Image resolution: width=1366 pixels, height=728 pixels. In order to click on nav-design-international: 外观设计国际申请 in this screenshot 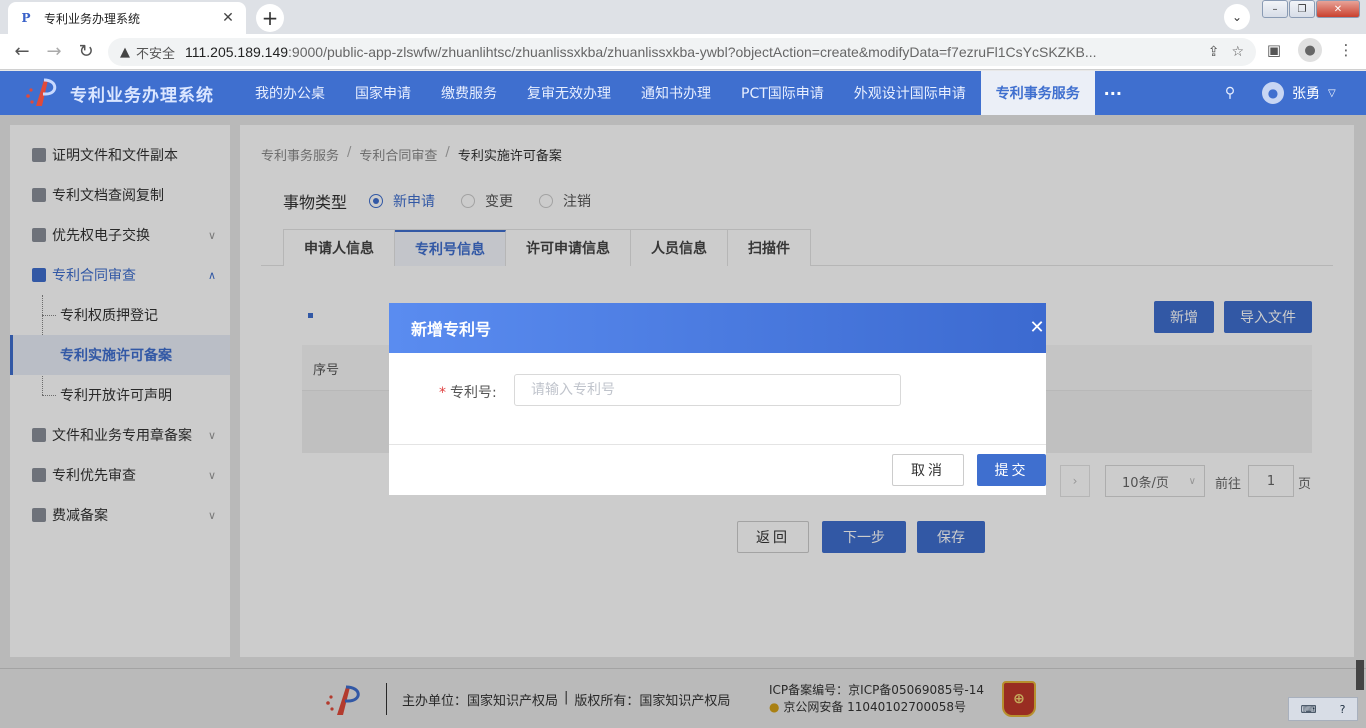, I will do `click(910, 93)`.